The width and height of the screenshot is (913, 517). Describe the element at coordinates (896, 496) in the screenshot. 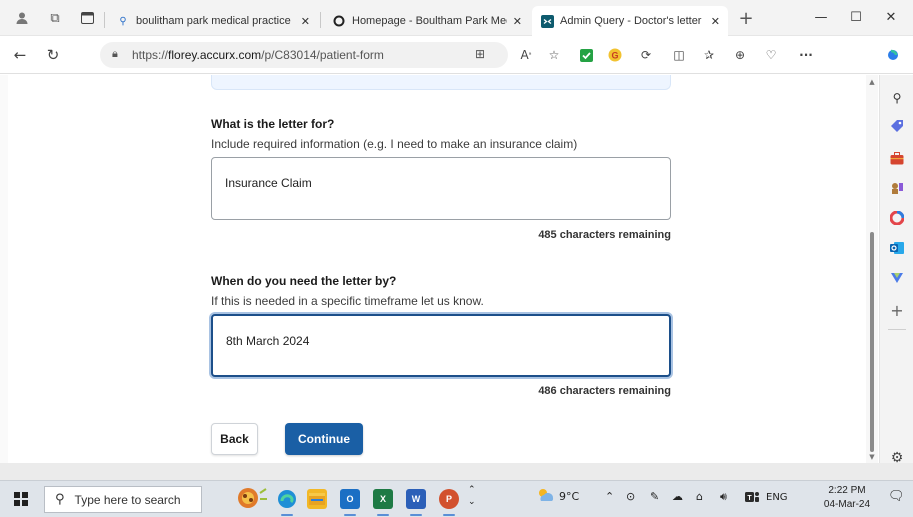

I see `notifications-icon: 🗨︎` at that location.